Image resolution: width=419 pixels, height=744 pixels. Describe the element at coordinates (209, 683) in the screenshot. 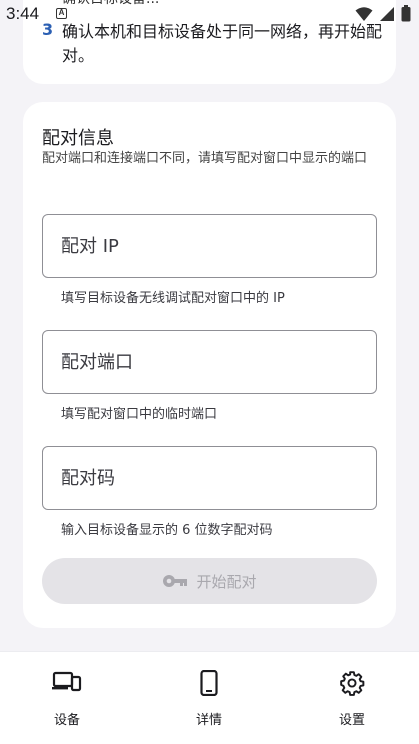

I see `phone-icon` at that location.